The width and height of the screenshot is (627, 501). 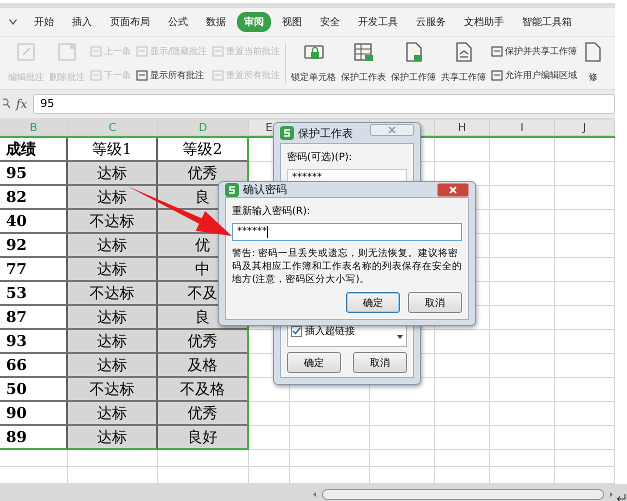 What do you see at coordinates (593, 63) in the screenshot?
I see `ribbon-button: 修` at bounding box center [593, 63].